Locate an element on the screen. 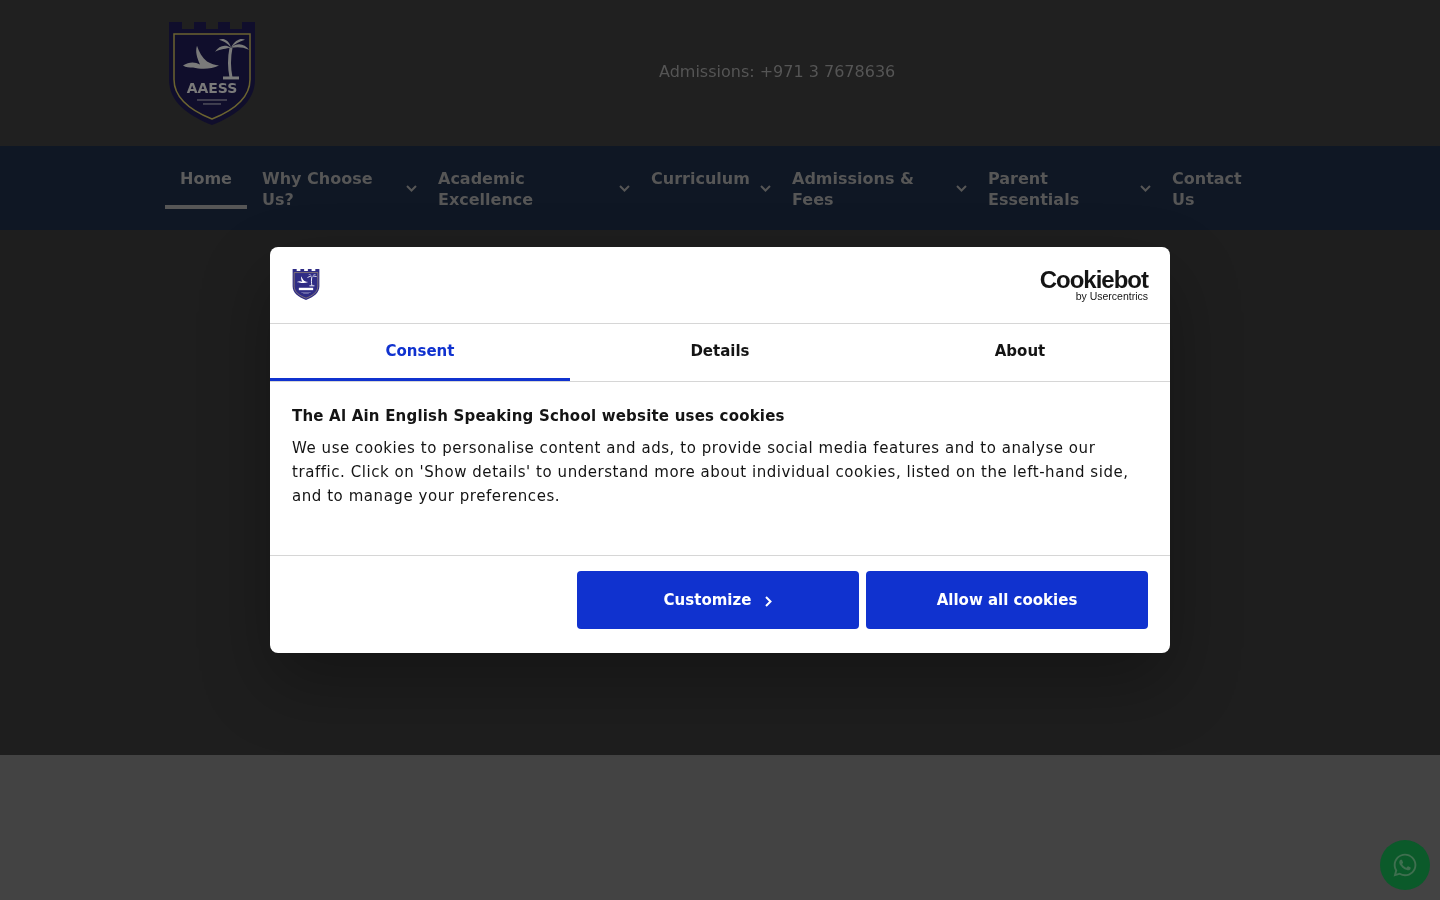 Image resolution: width=1440 pixels, height=900 pixels. nav-item: Home is located at coordinates (206, 188).